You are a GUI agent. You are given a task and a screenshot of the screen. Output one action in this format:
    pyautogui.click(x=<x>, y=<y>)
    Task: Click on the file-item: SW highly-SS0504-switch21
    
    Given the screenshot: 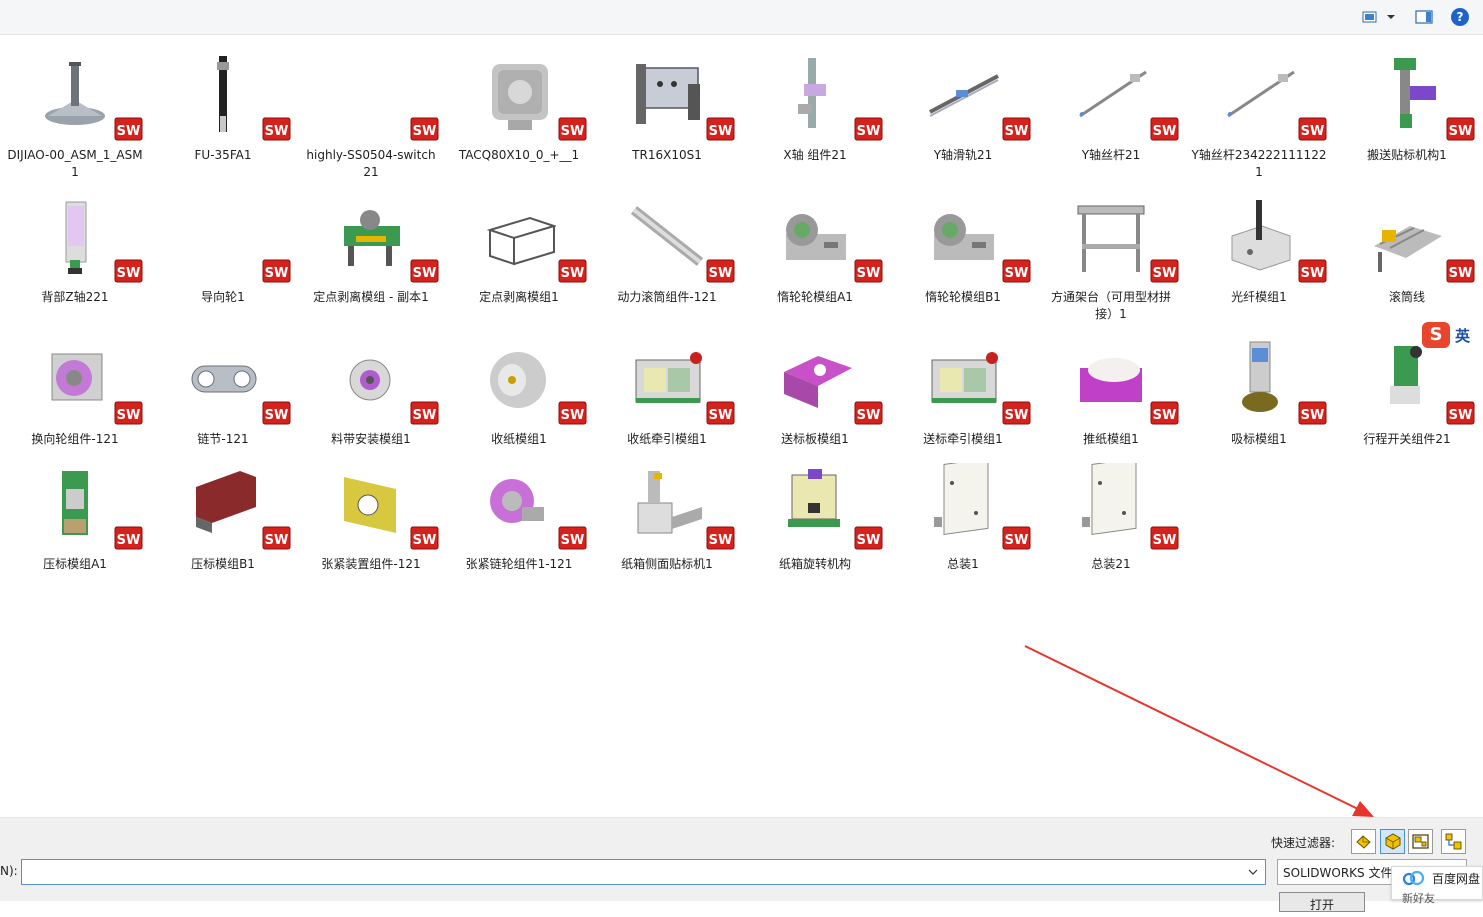 What is the action you would take?
    pyautogui.click(x=371, y=107)
    